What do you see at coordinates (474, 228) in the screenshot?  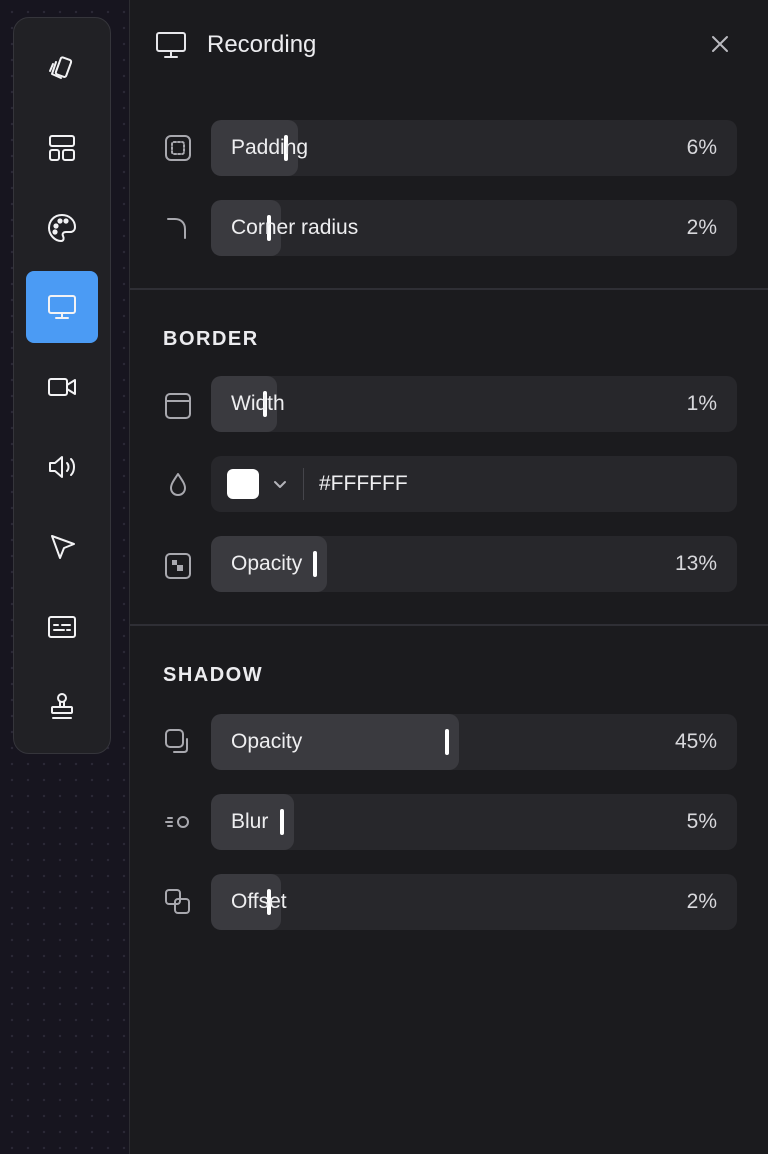 I see `corner-radius-slider: Corner radius 2%` at bounding box center [474, 228].